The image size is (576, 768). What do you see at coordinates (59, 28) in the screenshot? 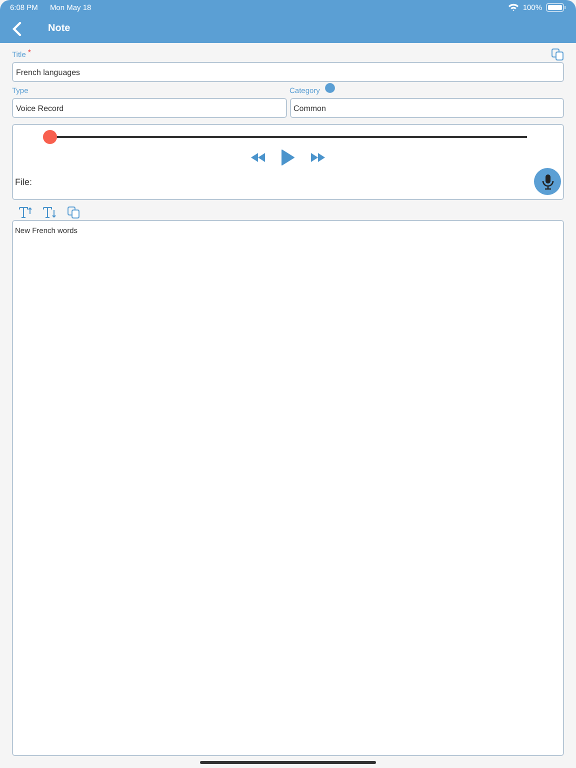
I see `nav-title: Note` at bounding box center [59, 28].